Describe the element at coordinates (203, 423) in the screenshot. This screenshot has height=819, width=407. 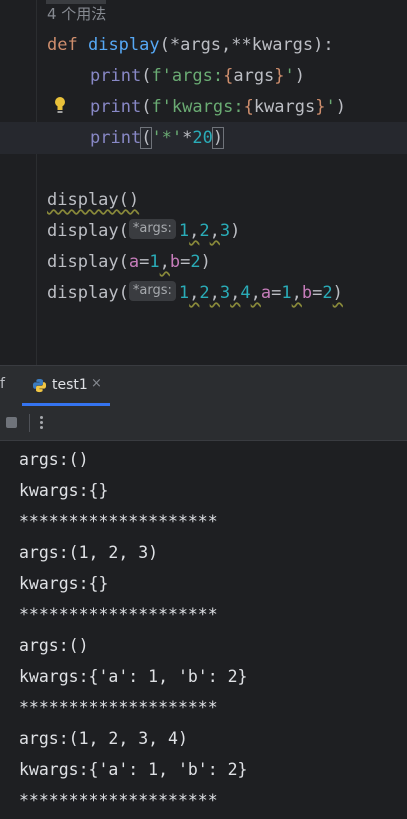
I see `run-toolbar` at that location.